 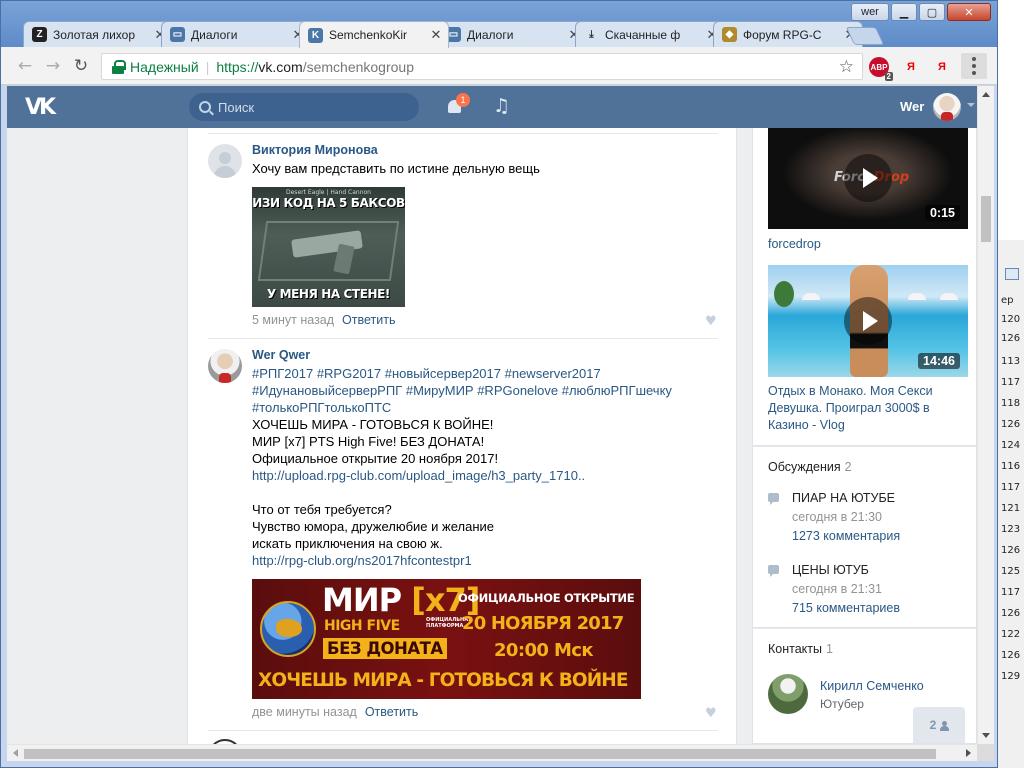 I want to click on tab-downloads: ⤓ Скачанные ф ✕, so click(x=650, y=34).